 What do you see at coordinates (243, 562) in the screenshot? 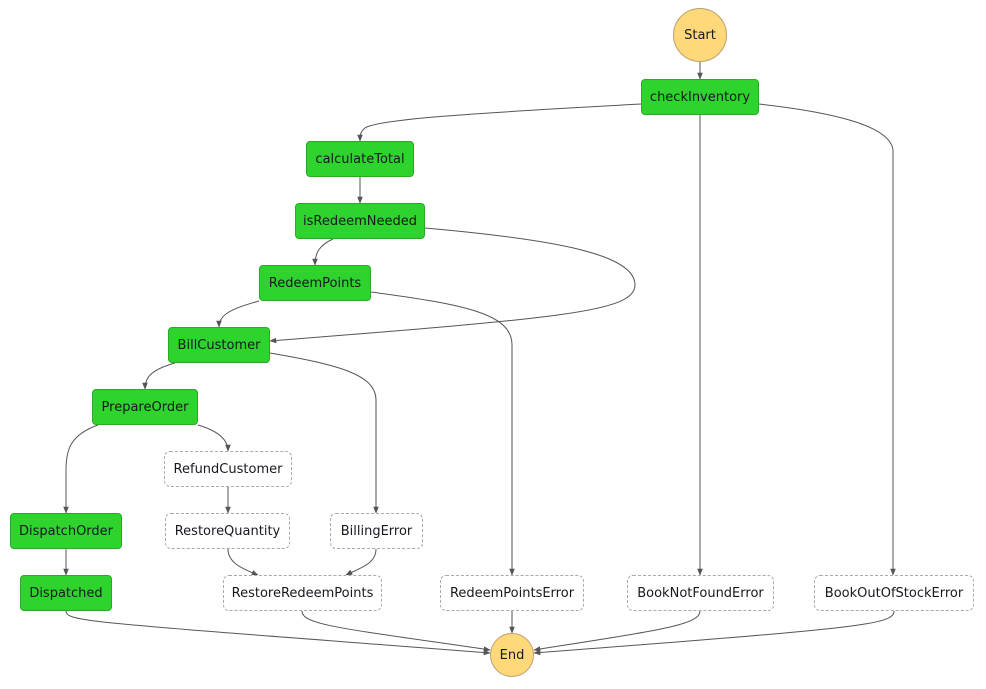
I see `edge-restorequantity-to-restoreredeempoints` at bounding box center [243, 562].